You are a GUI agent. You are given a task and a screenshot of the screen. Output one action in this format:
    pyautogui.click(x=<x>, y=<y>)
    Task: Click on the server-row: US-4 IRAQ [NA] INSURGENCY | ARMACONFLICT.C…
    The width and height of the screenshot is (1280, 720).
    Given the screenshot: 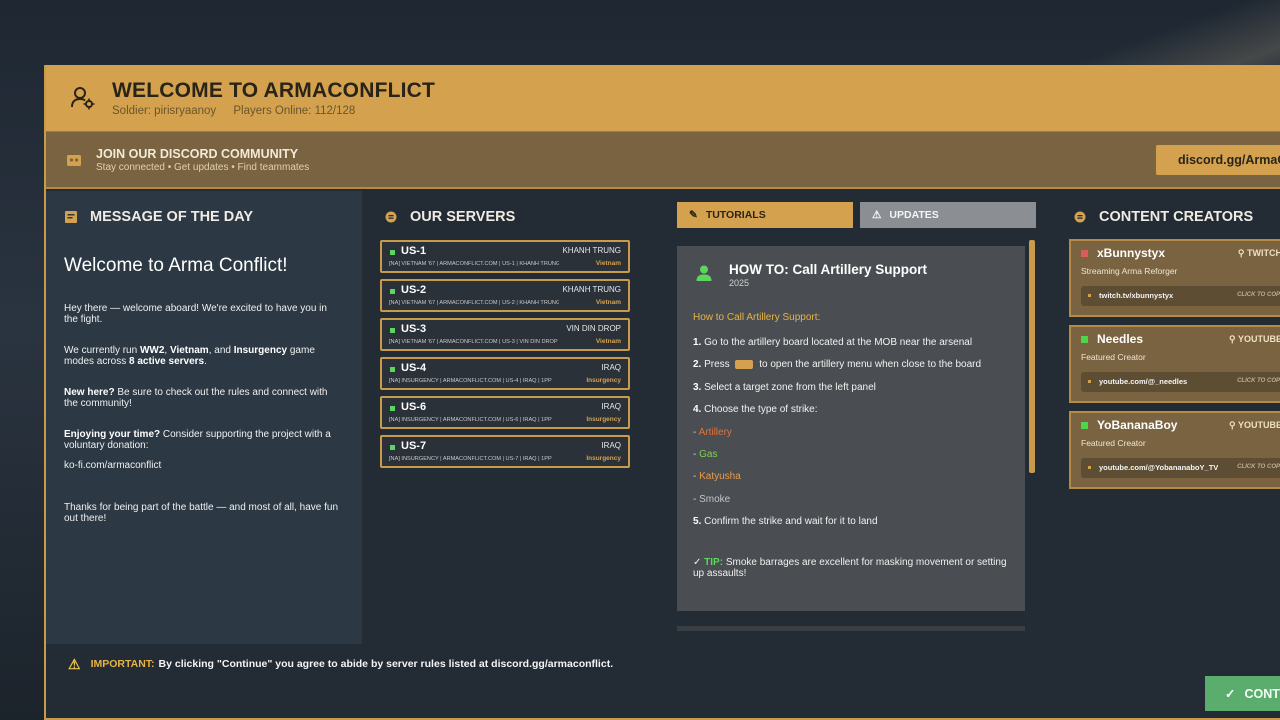 What is the action you would take?
    pyautogui.click(x=505, y=373)
    